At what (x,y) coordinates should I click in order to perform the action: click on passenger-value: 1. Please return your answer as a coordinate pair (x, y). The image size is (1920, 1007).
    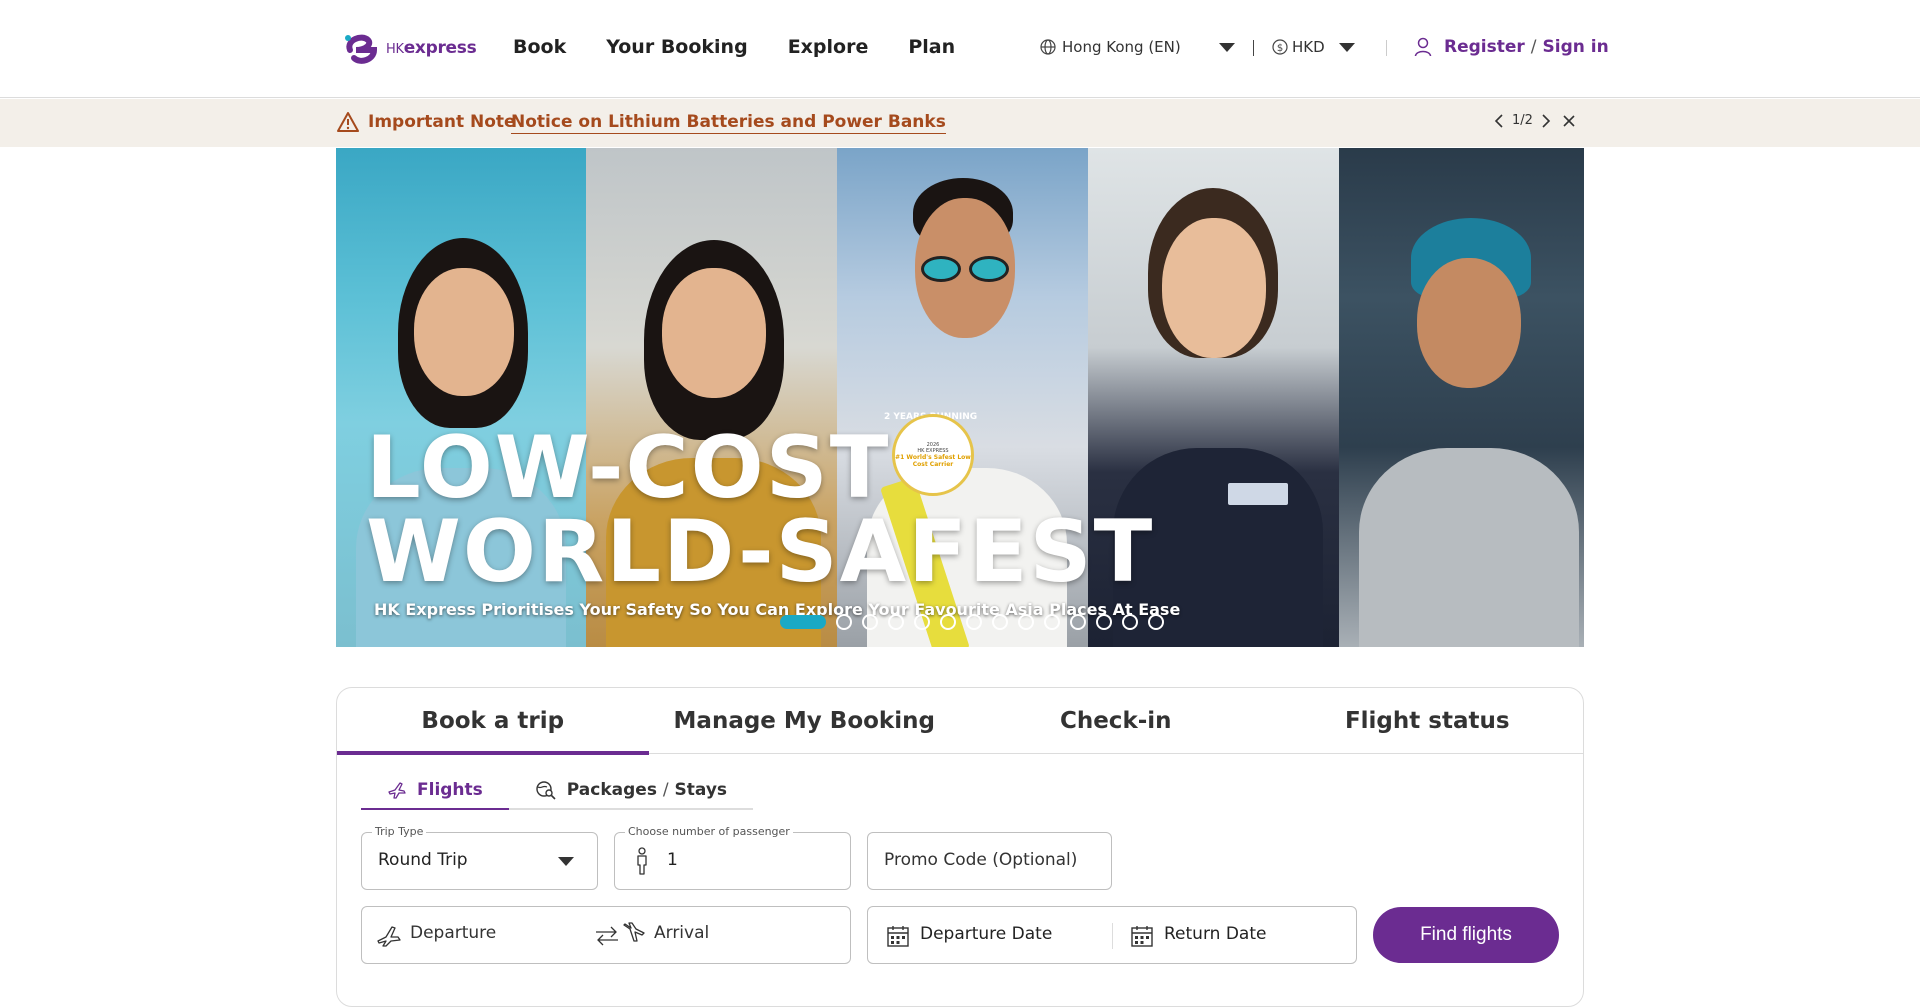
    Looking at the image, I should click on (672, 860).